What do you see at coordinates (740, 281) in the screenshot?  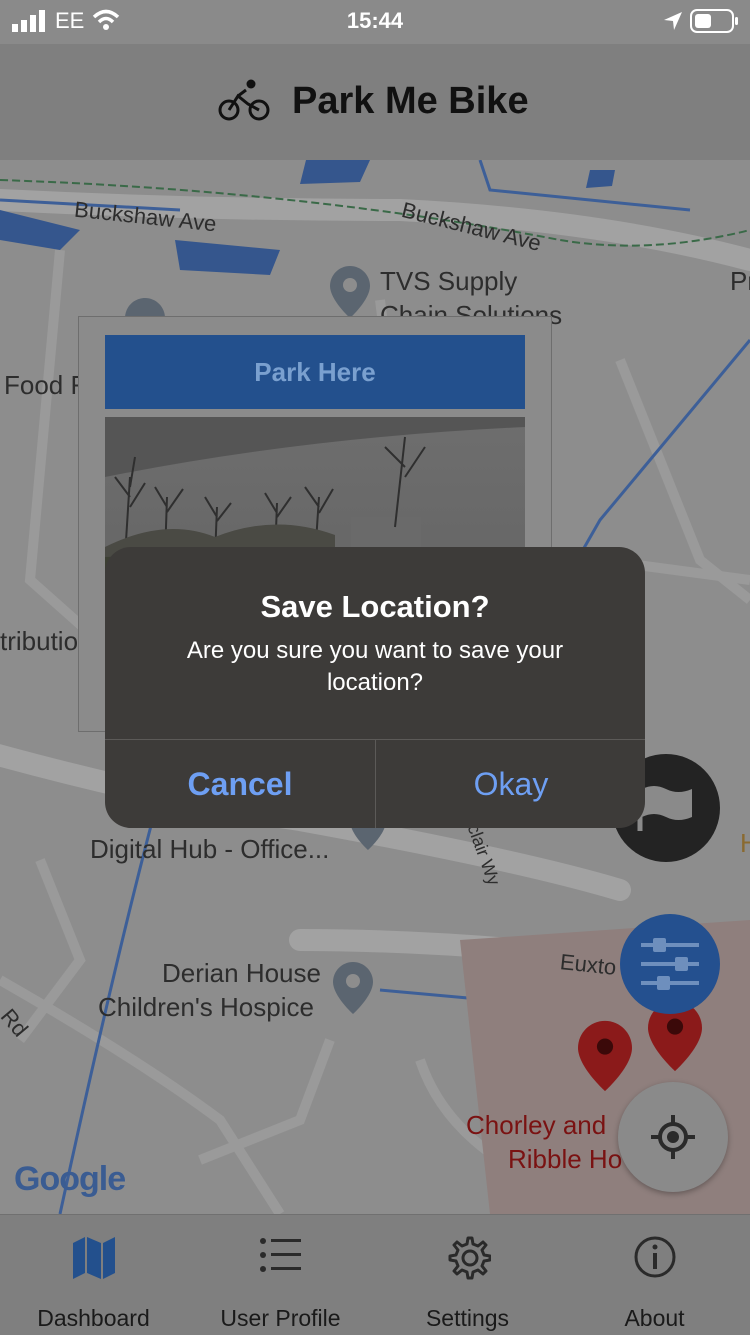 I see `place-label: Pr` at bounding box center [740, 281].